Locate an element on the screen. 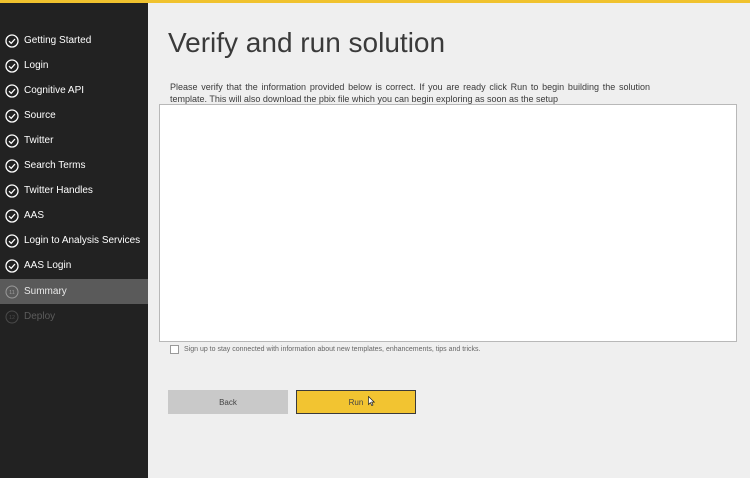 Image resolution: width=750 pixels, height=478 pixels. sidebar-item-label: Summary is located at coordinates (45, 291).